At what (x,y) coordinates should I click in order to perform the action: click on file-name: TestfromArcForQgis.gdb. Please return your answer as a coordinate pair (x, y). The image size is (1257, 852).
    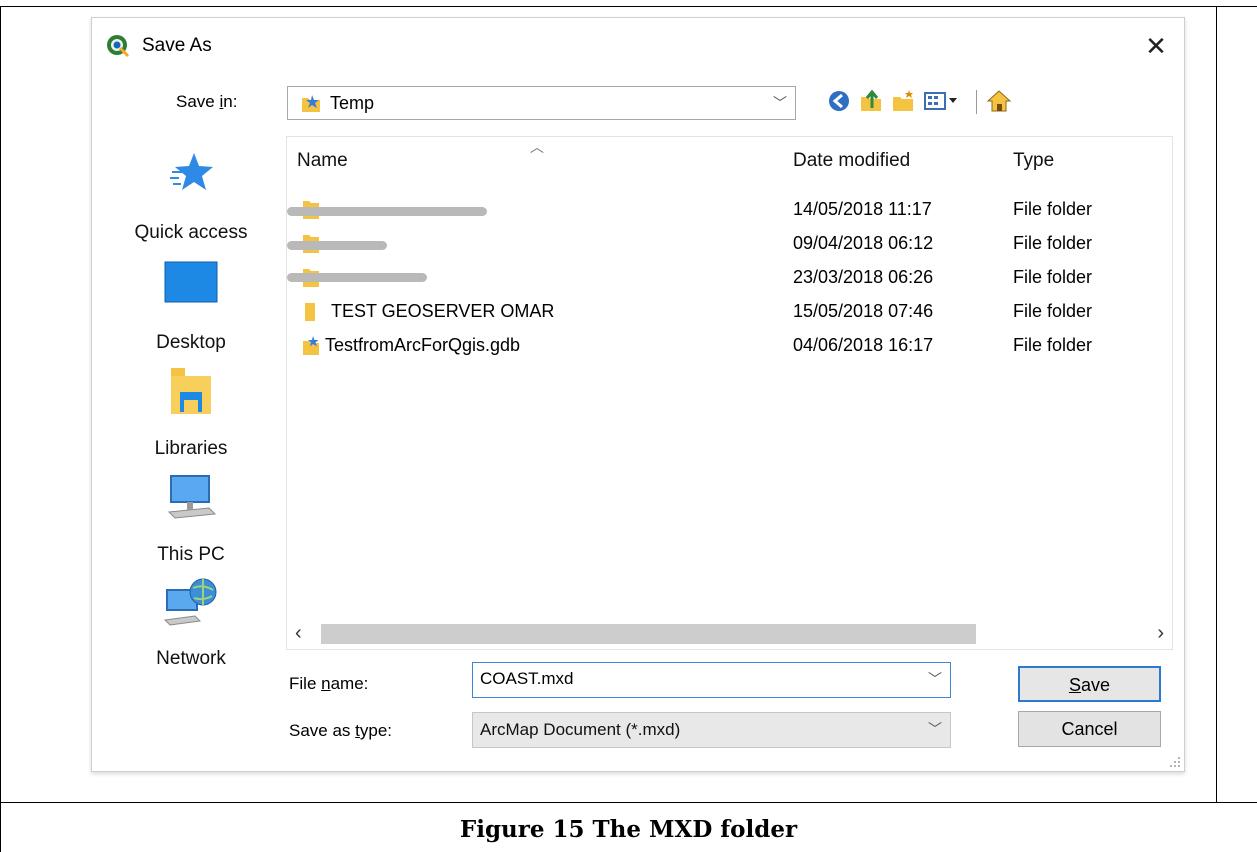
    Looking at the image, I should click on (423, 345).